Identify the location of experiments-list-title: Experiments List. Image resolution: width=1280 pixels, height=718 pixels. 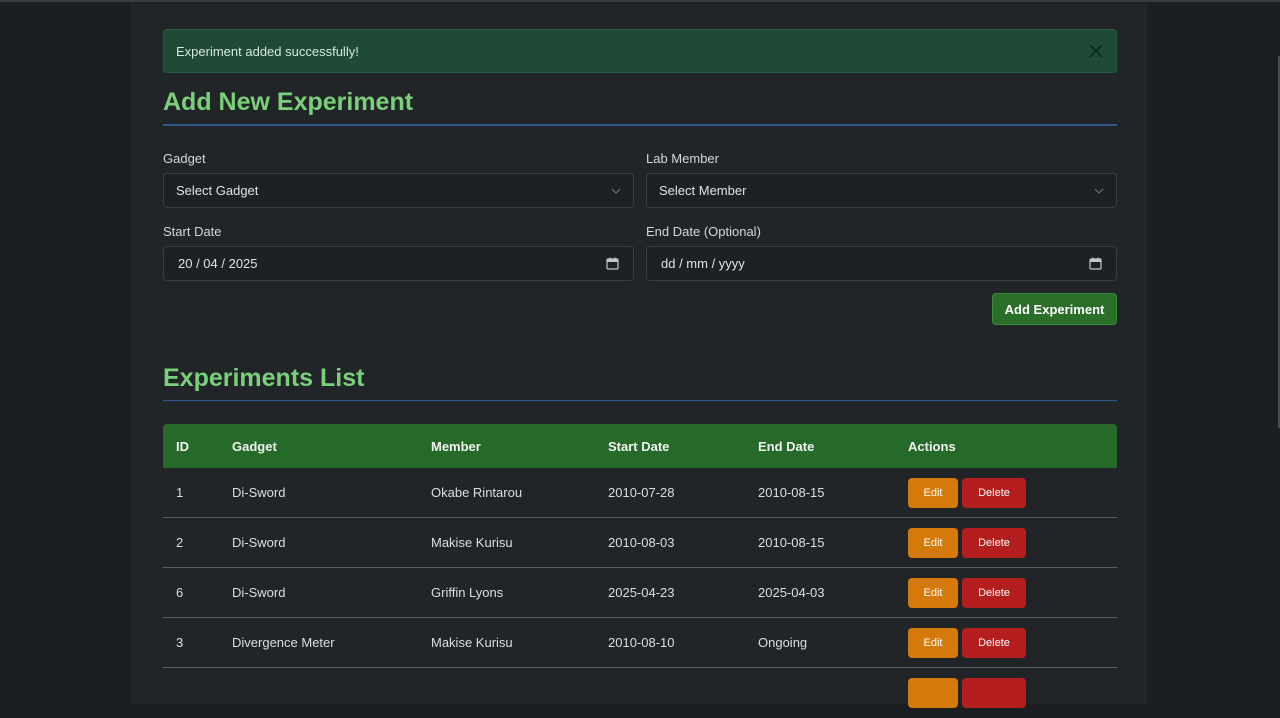
(264, 378).